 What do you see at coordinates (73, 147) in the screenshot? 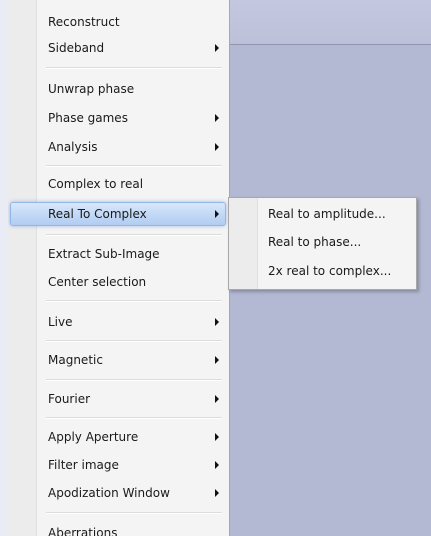
I see `menu-item-label: Analysis` at bounding box center [73, 147].